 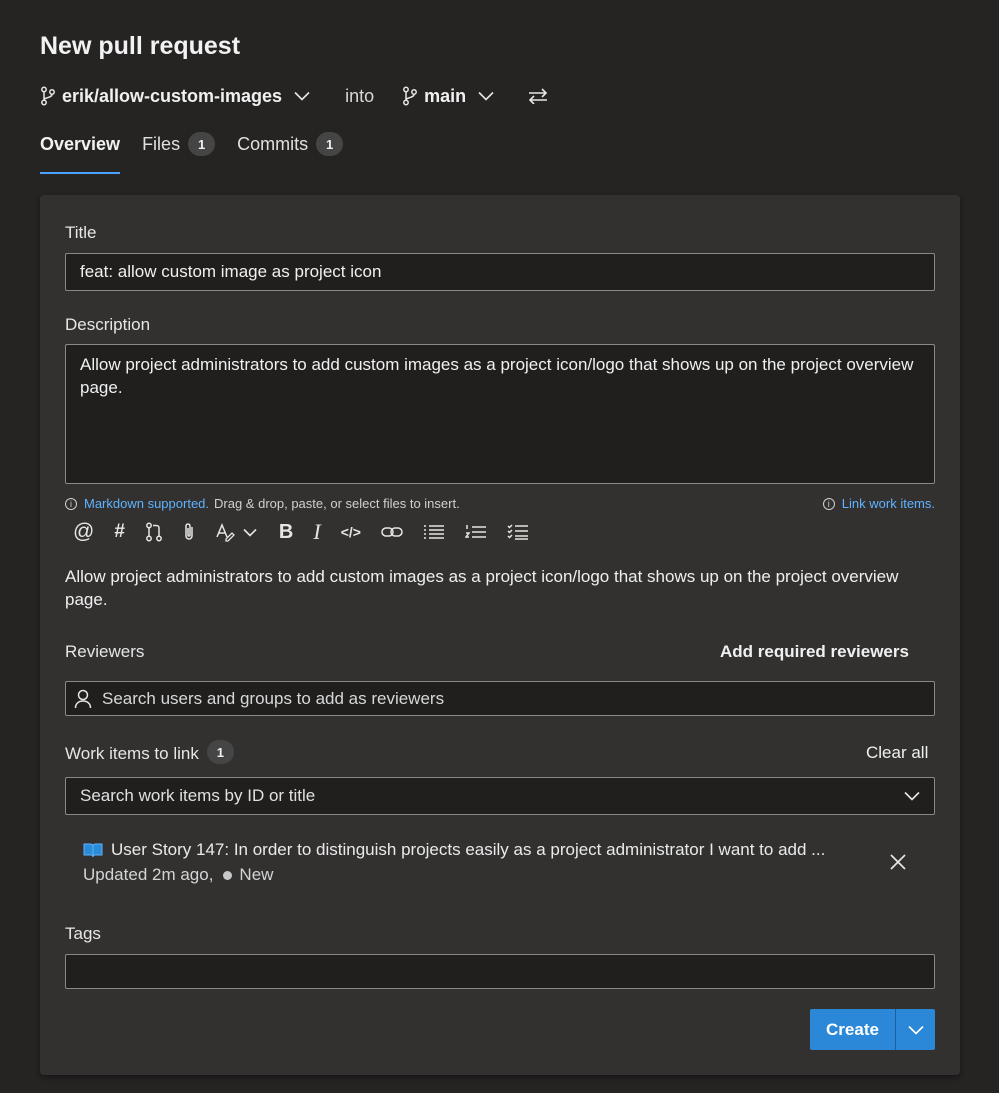 What do you see at coordinates (500, 971) in the screenshot?
I see `tags-input` at bounding box center [500, 971].